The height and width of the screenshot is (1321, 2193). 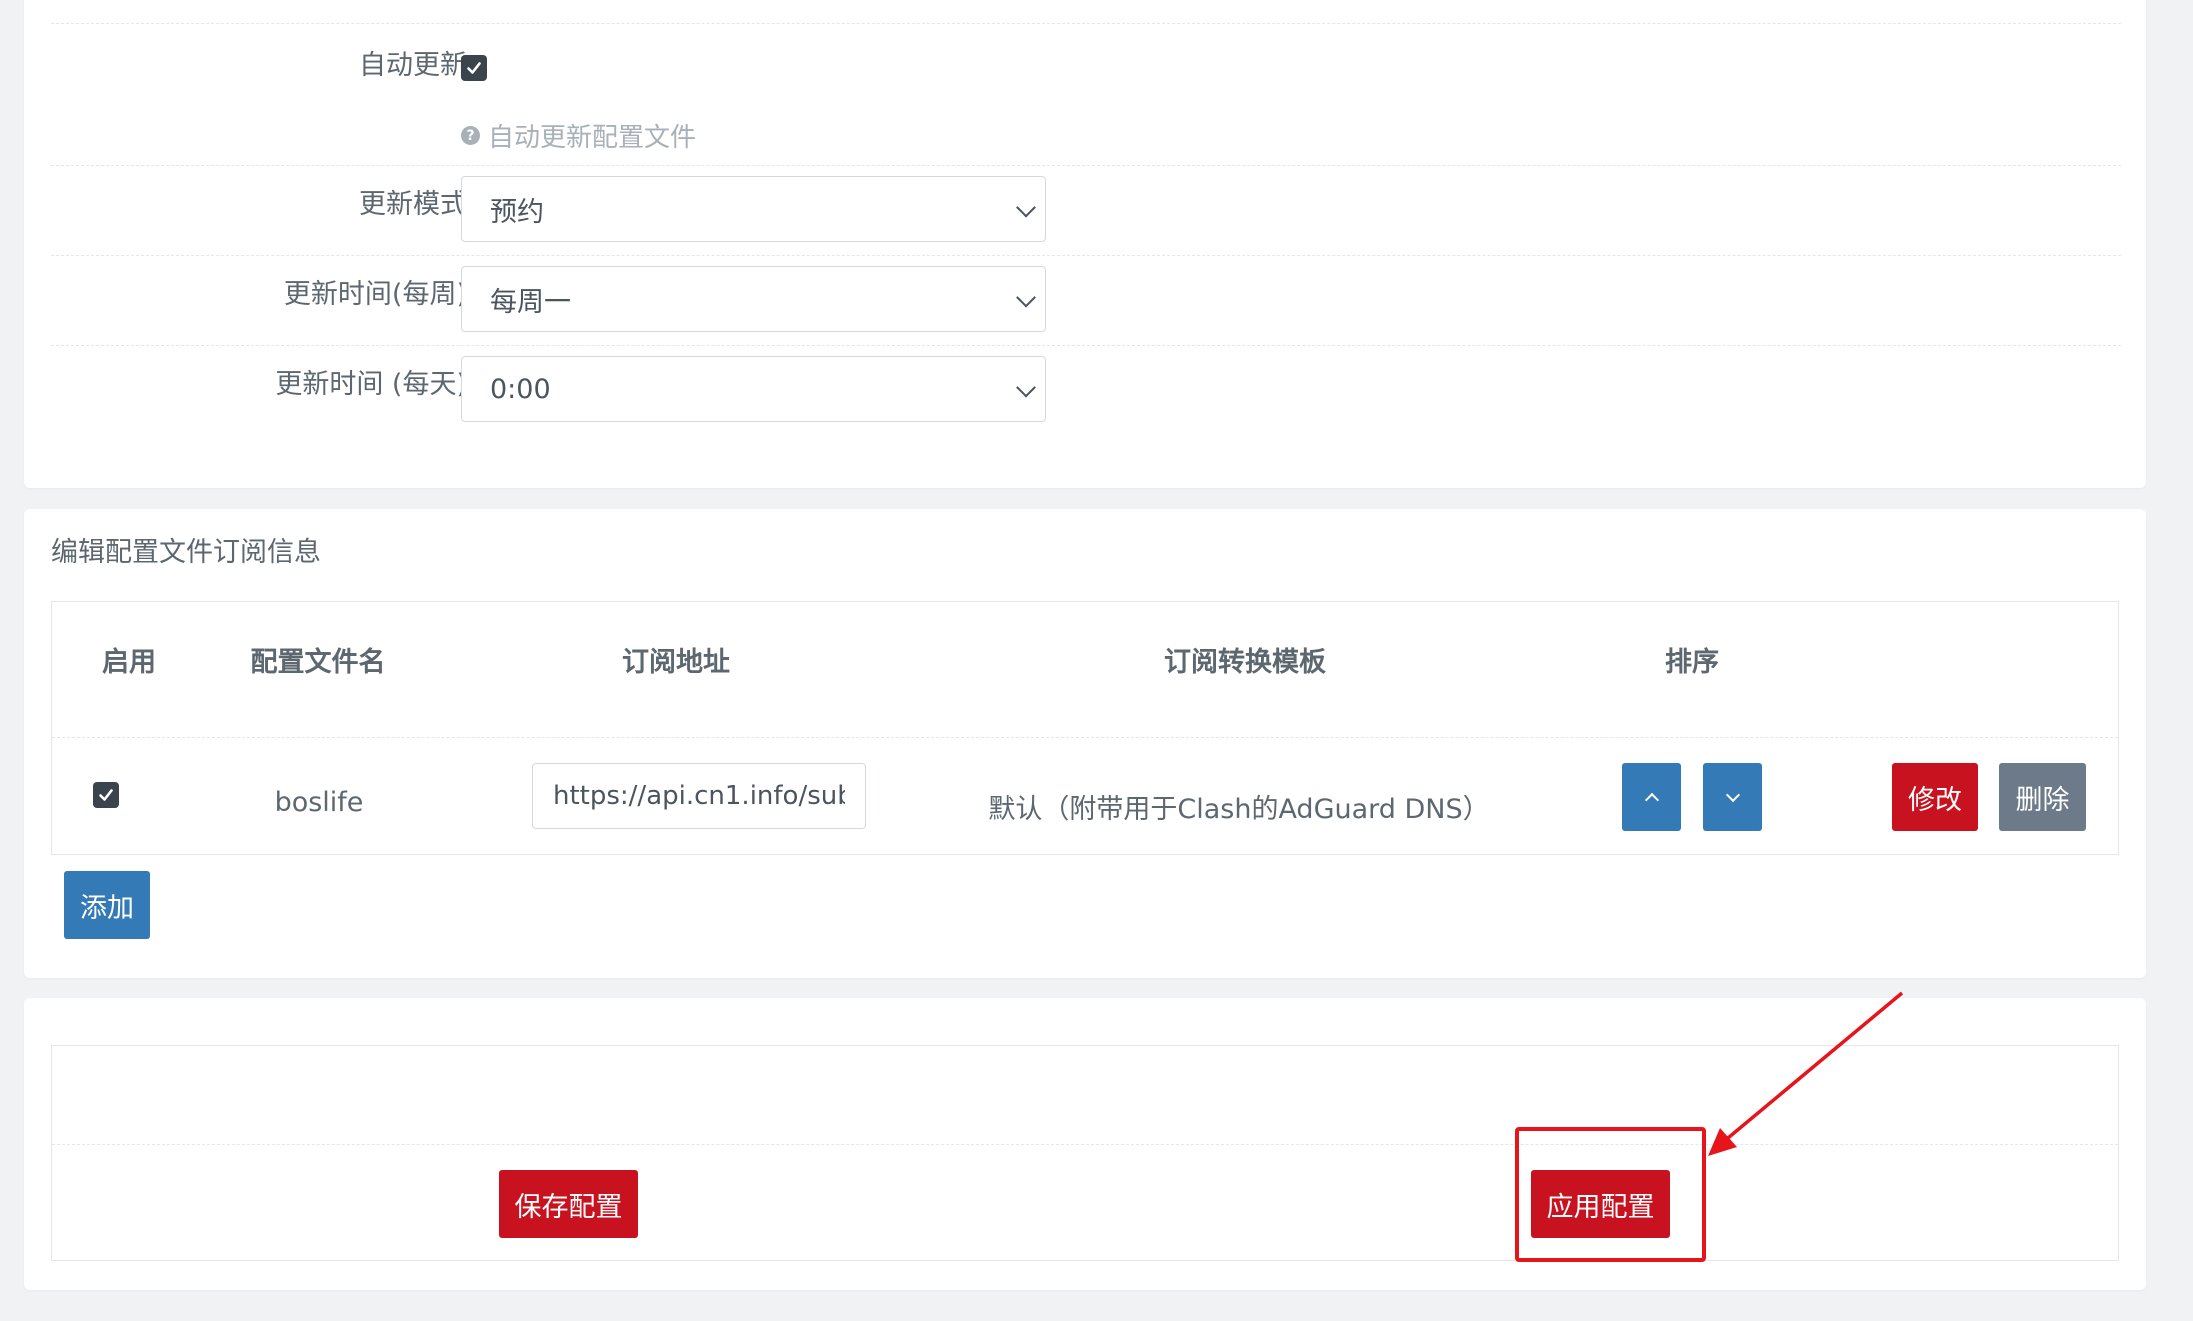 What do you see at coordinates (517, 212) in the screenshot?
I see `update-mode-value: 预约` at bounding box center [517, 212].